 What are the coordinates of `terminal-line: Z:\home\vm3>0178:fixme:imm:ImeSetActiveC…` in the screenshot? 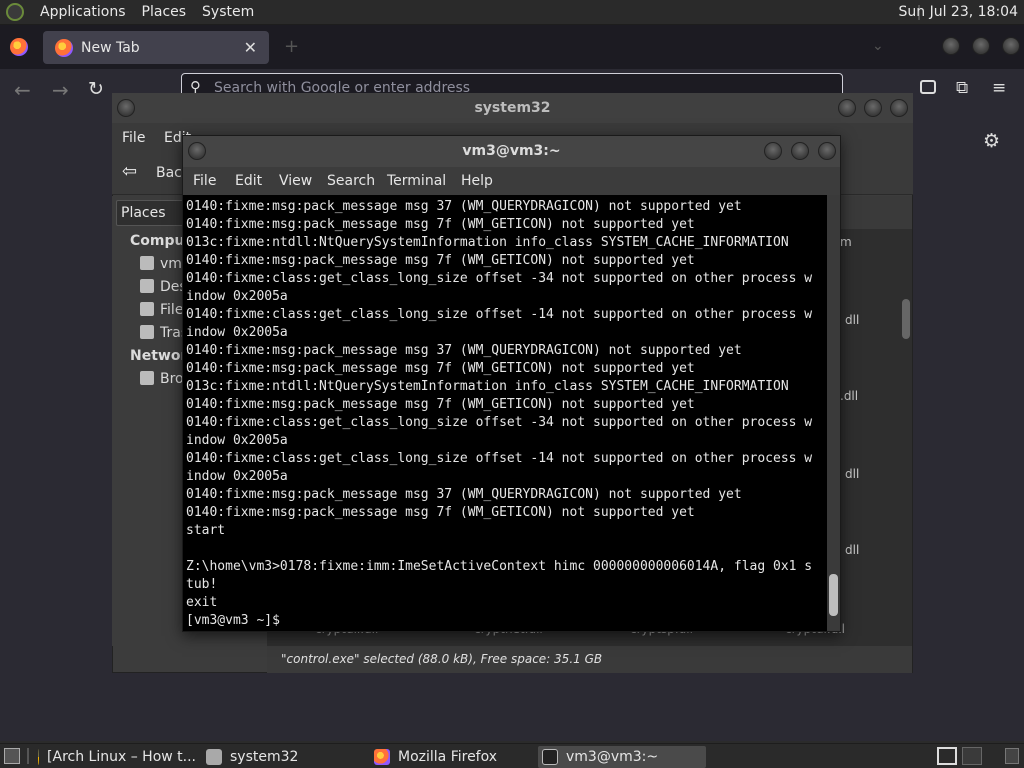 It's located at (499, 566).